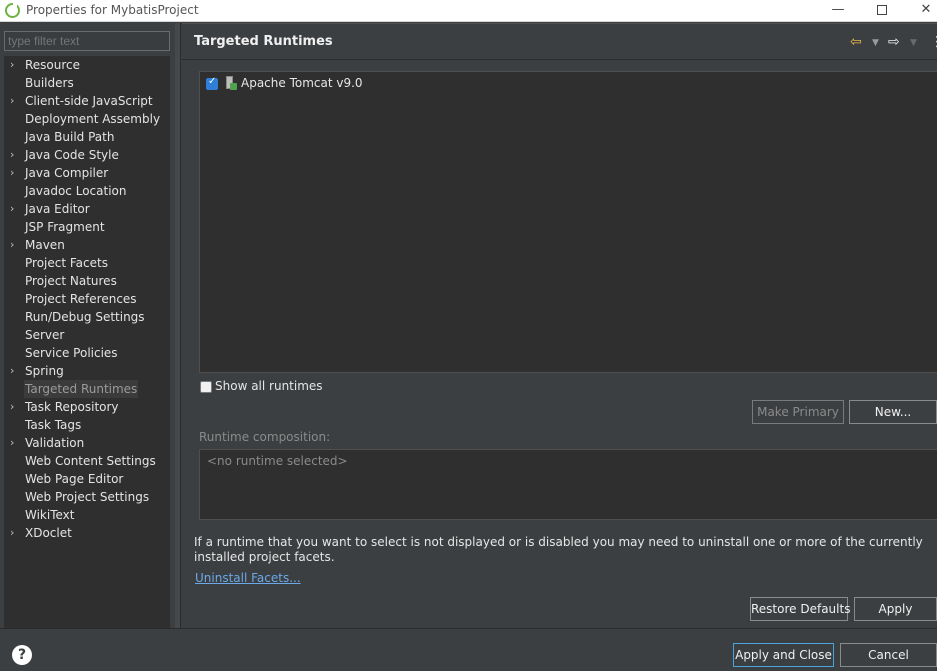 Image resolution: width=937 pixels, height=671 pixels. What do you see at coordinates (800, 609) in the screenshot?
I see `restore-defaults-button: Restore Defaults` at bounding box center [800, 609].